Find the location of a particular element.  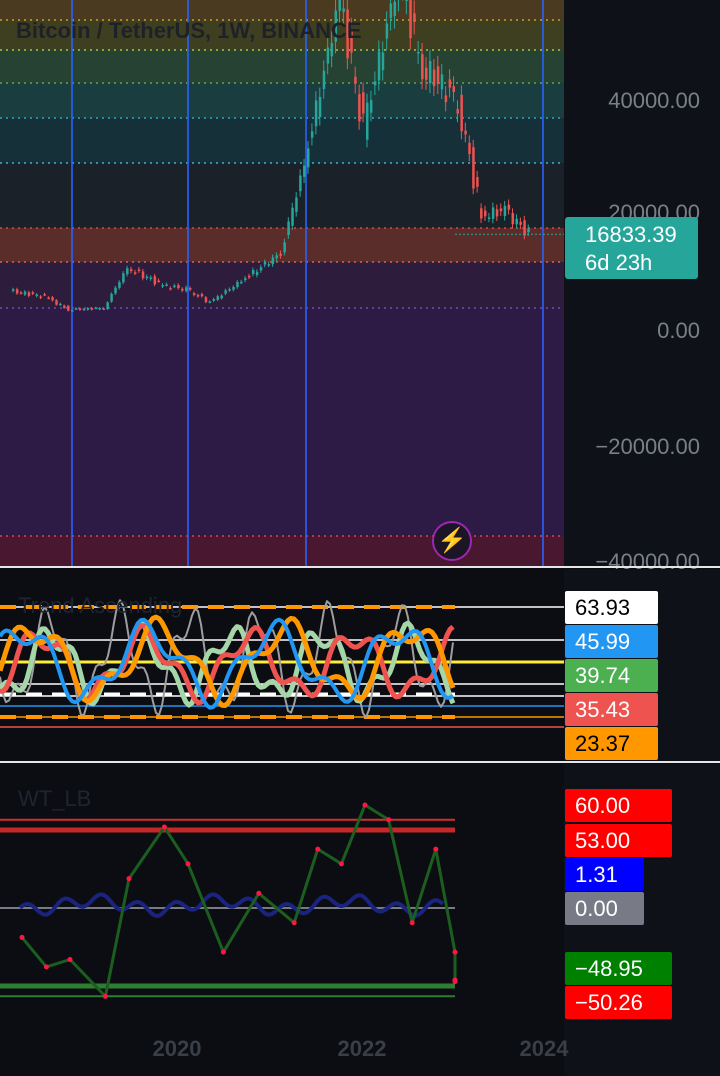

y-tick-label: 40000.00 is located at coordinates (654, 100).